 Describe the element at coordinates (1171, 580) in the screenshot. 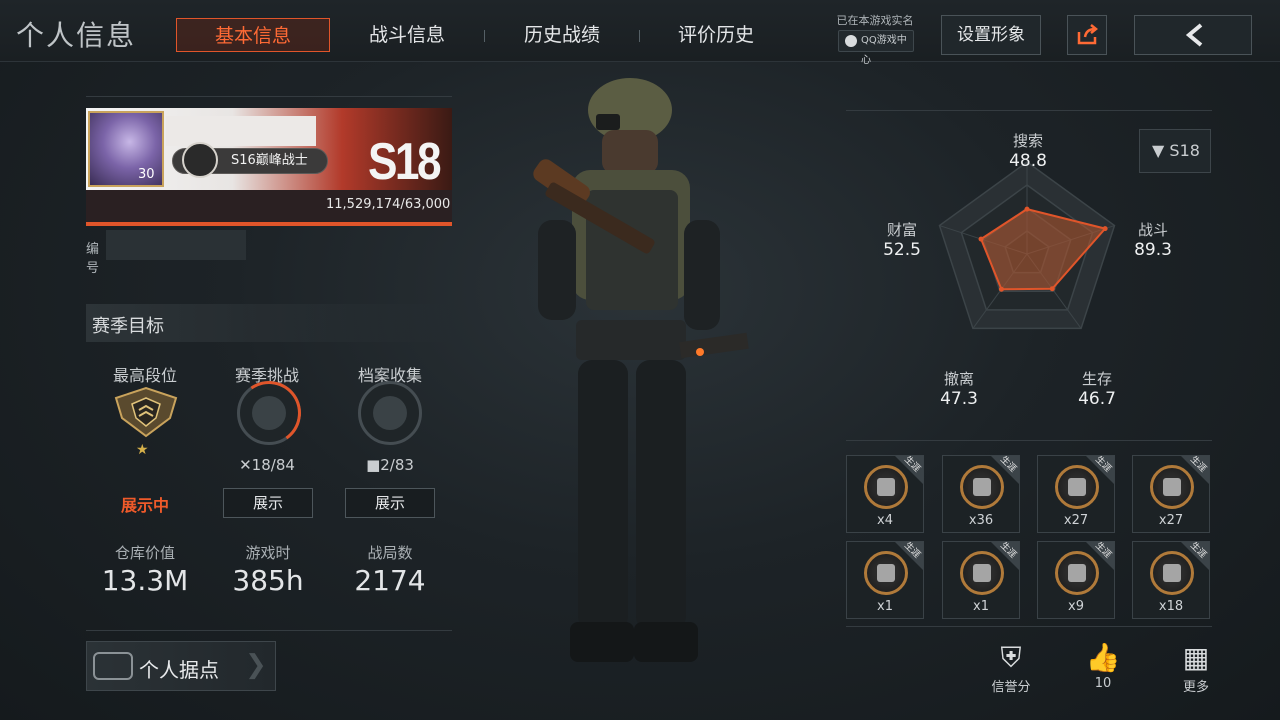

I see `achievement-tile: 生涯 x18` at that location.